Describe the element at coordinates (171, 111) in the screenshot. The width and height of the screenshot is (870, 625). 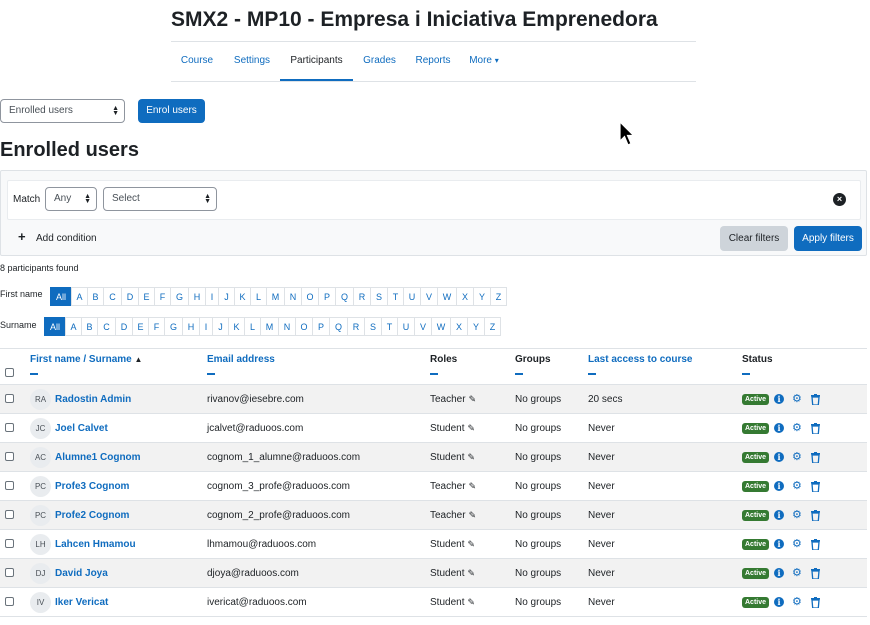
I see `enrol-users-button: Enrol users` at that location.